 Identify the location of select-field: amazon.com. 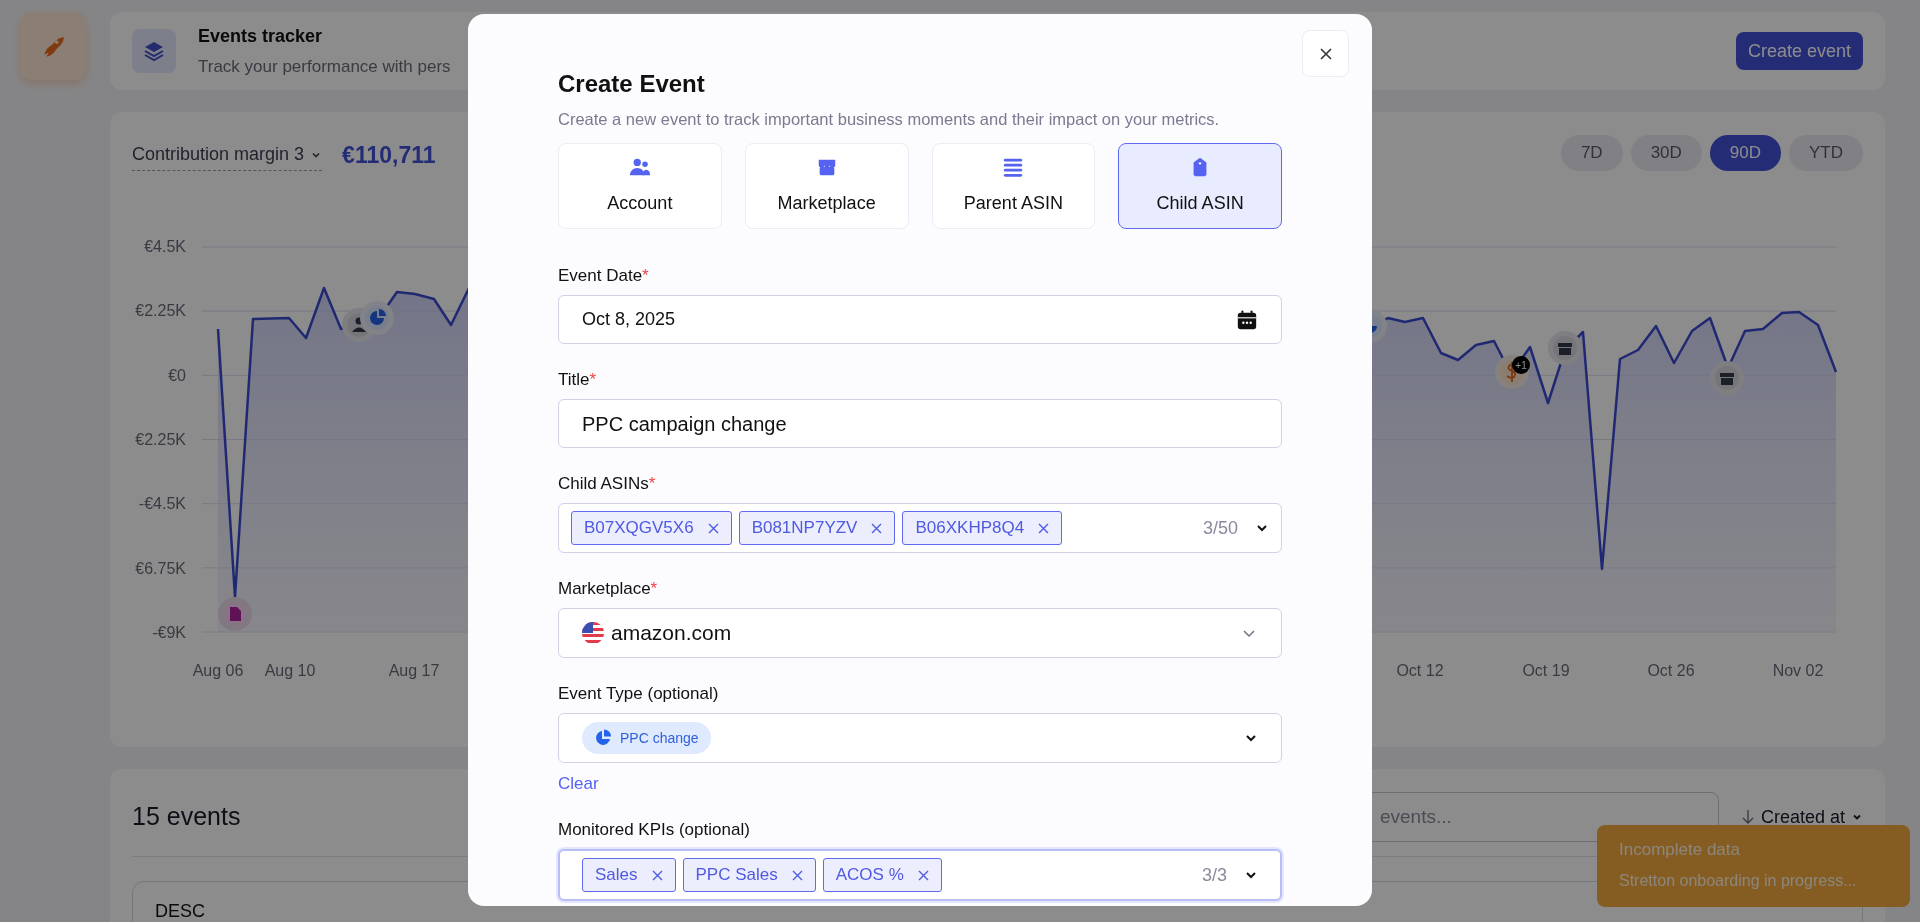
(920, 633).